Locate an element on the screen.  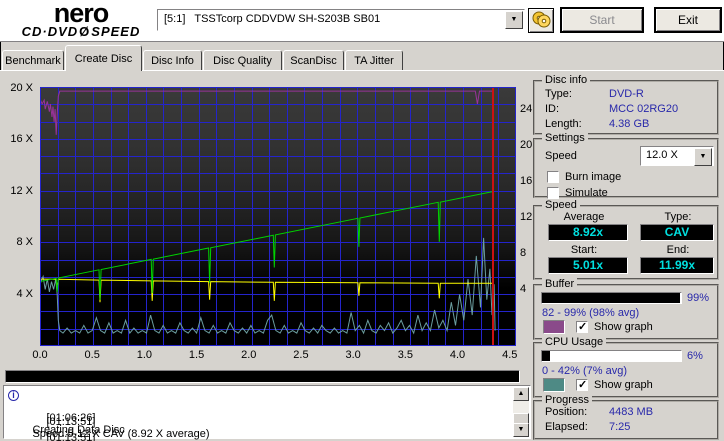
speed-select: 12.0 X ▼ is located at coordinates (677, 156).